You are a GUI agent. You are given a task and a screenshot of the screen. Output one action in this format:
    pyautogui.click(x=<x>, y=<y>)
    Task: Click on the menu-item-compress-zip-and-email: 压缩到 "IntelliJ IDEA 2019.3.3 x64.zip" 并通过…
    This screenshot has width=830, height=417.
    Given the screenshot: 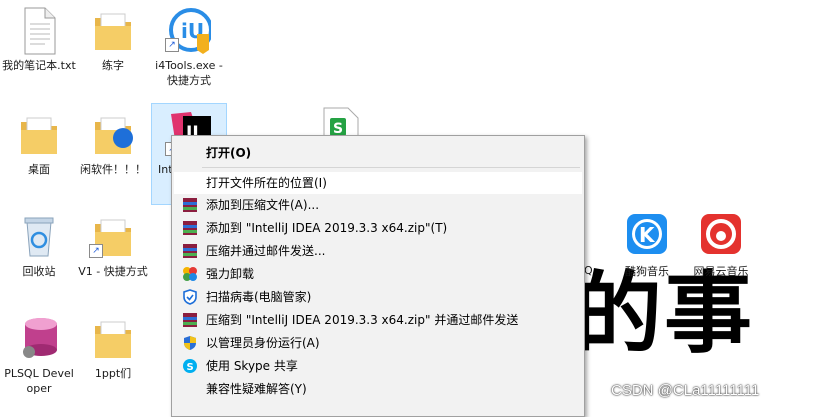 What is the action you would take?
    pyautogui.click(x=378, y=320)
    